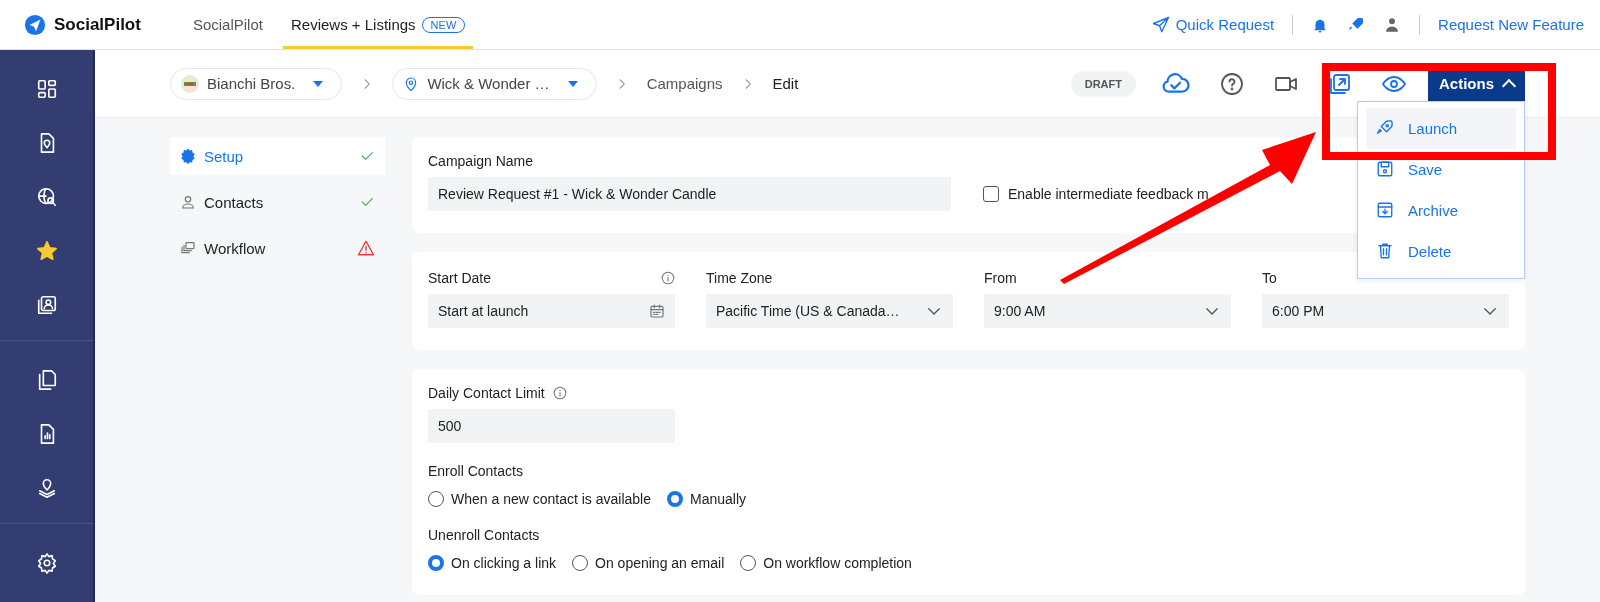 The width and height of the screenshot is (1600, 602). Describe the element at coordinates (657, 311) in the screenshot. I see `calendar-icon` at that location.